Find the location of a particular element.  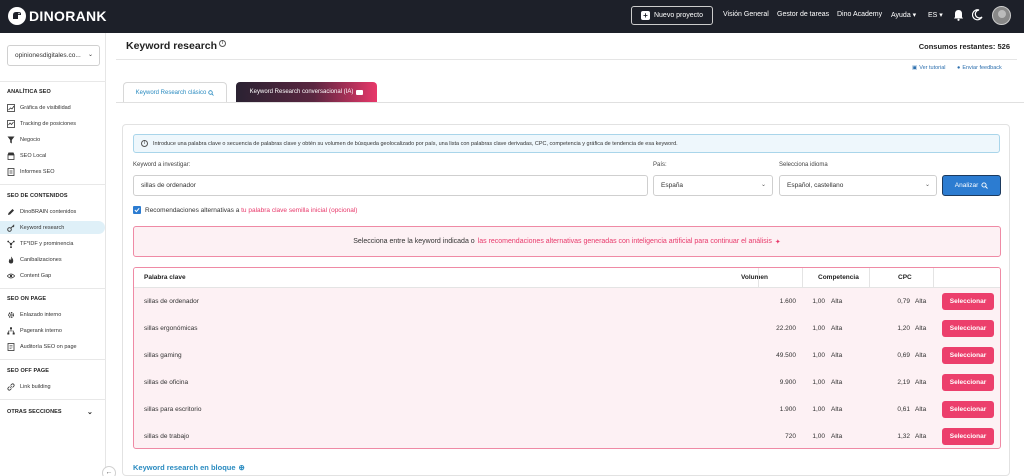

tutorial-link: ▣ Ver tutorial is located at coordinates (929, 68).